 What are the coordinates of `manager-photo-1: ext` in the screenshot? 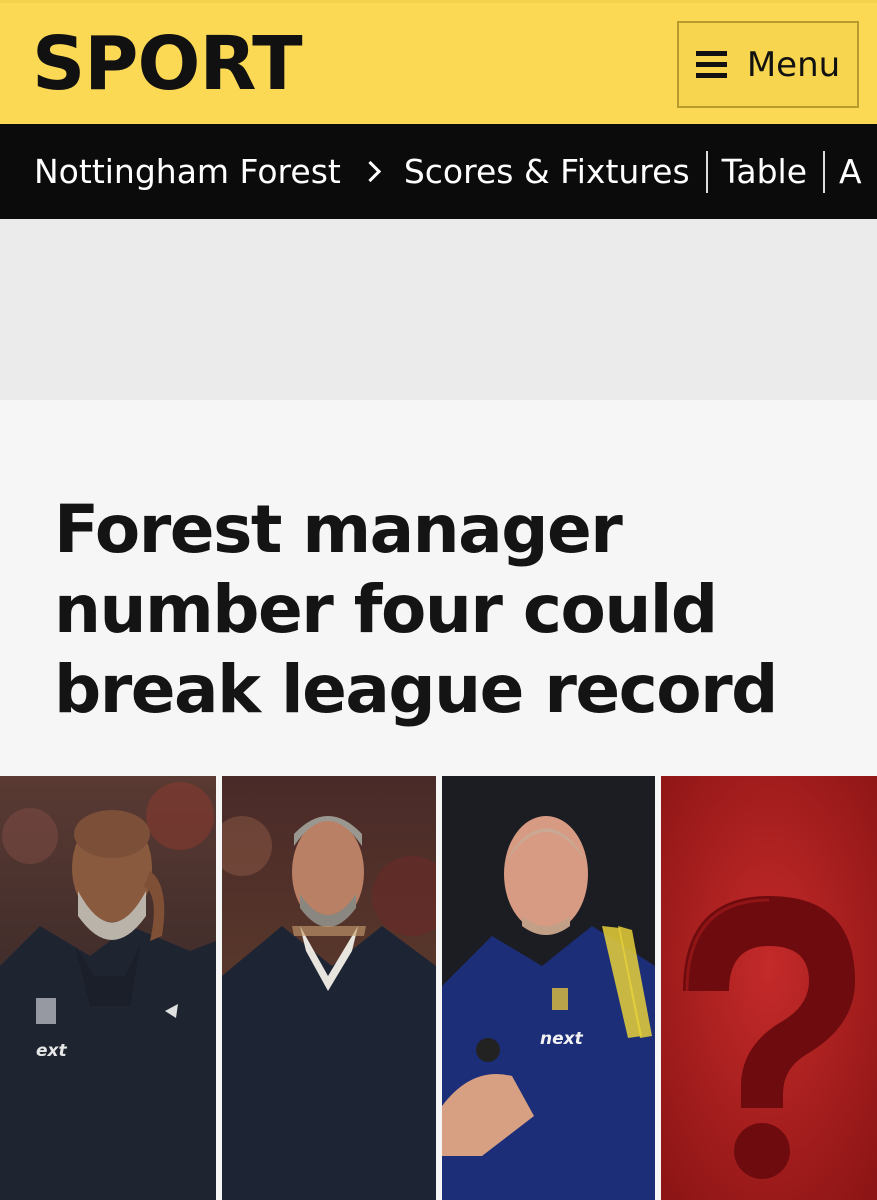 It's located at (108, 988).